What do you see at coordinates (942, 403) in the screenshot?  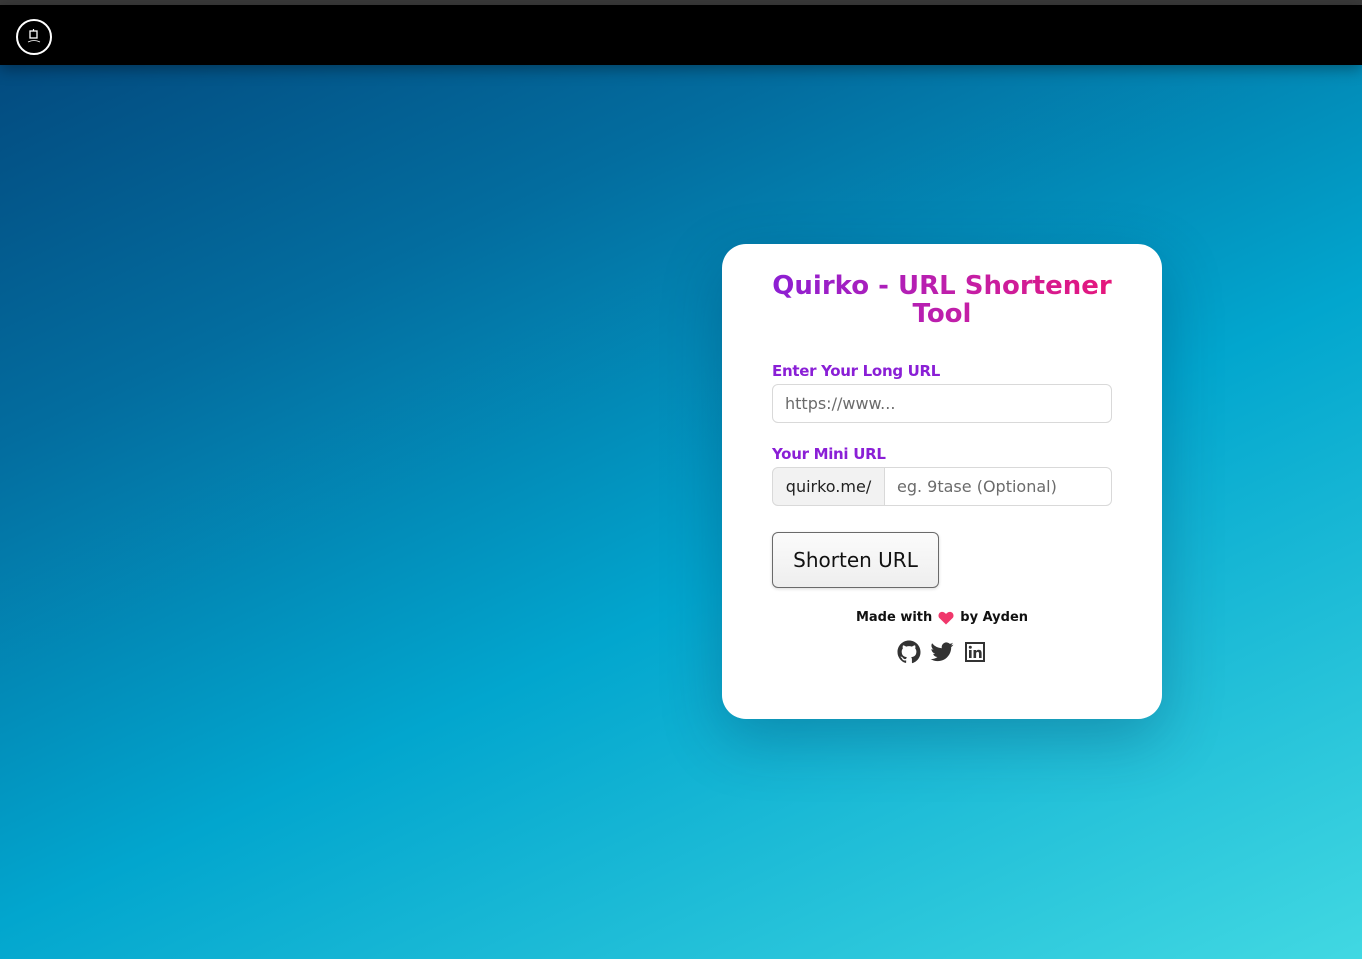 I see `long-url-input` at bounding box center [942, 403].